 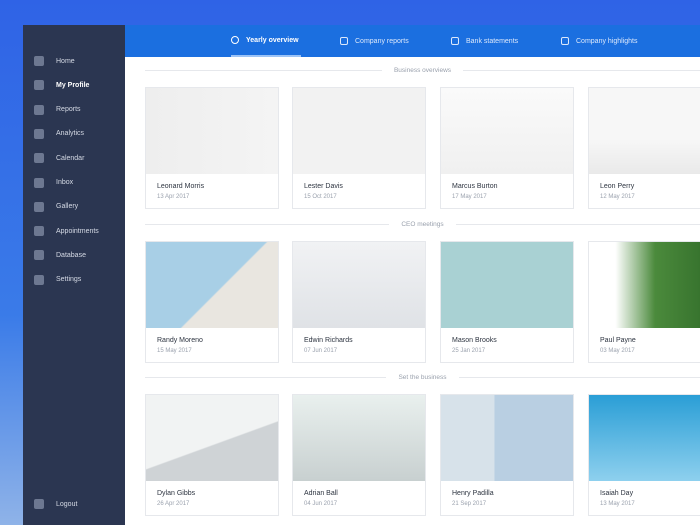 I want to click on sidebar-item-reports: Reports, so click(x=74, y=110).